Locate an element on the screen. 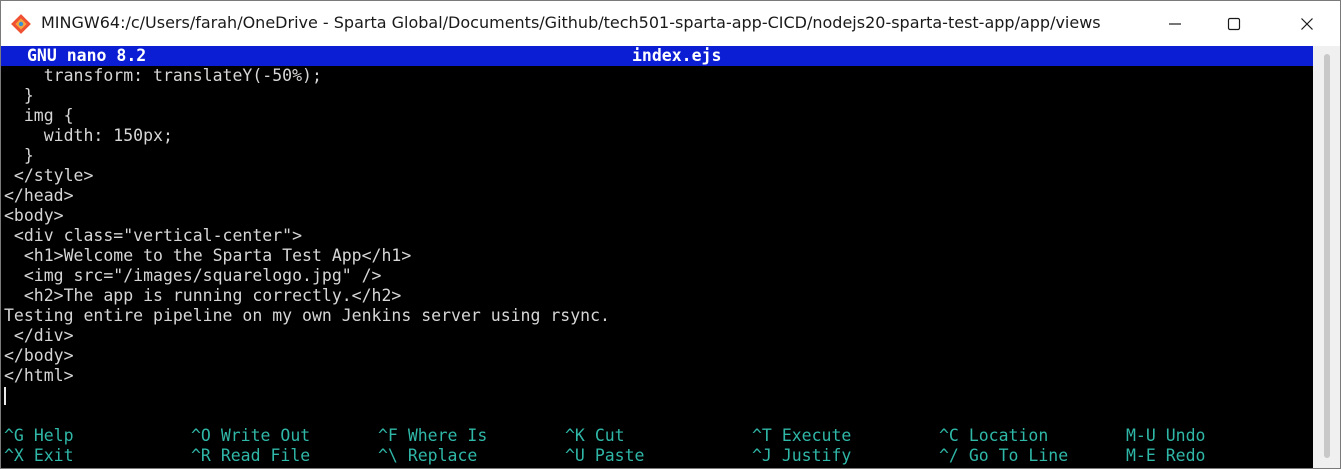  shortcut-paste: ^U Paste is located at coordinates (604, 456).